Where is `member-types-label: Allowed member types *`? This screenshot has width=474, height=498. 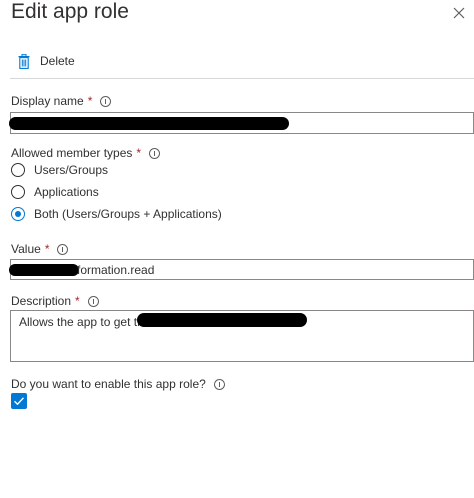
member-types-label: Allowed member types * is located at coordinates (86, 153).